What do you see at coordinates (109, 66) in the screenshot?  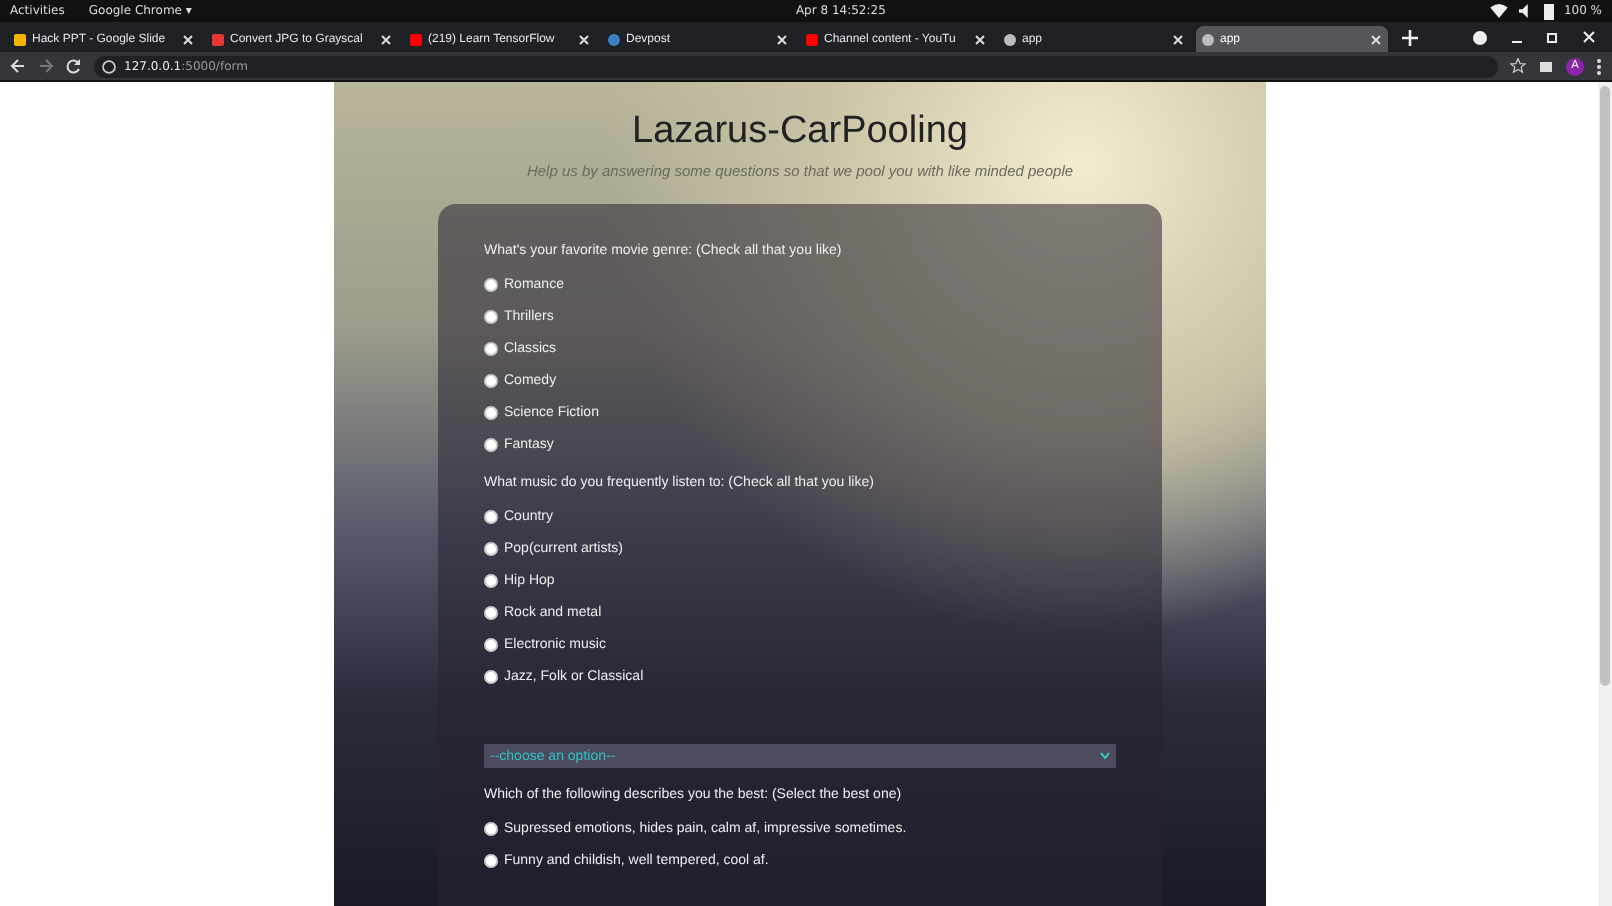 I see `info-icon` at bounding box center [109, 66].